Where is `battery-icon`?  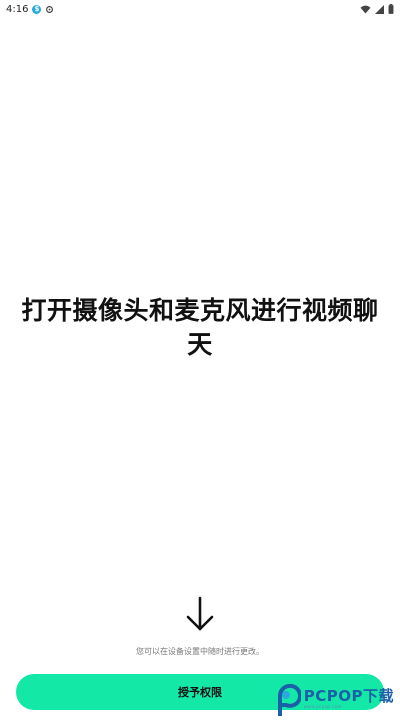
battery-icon is located at coordinates (391, 9).